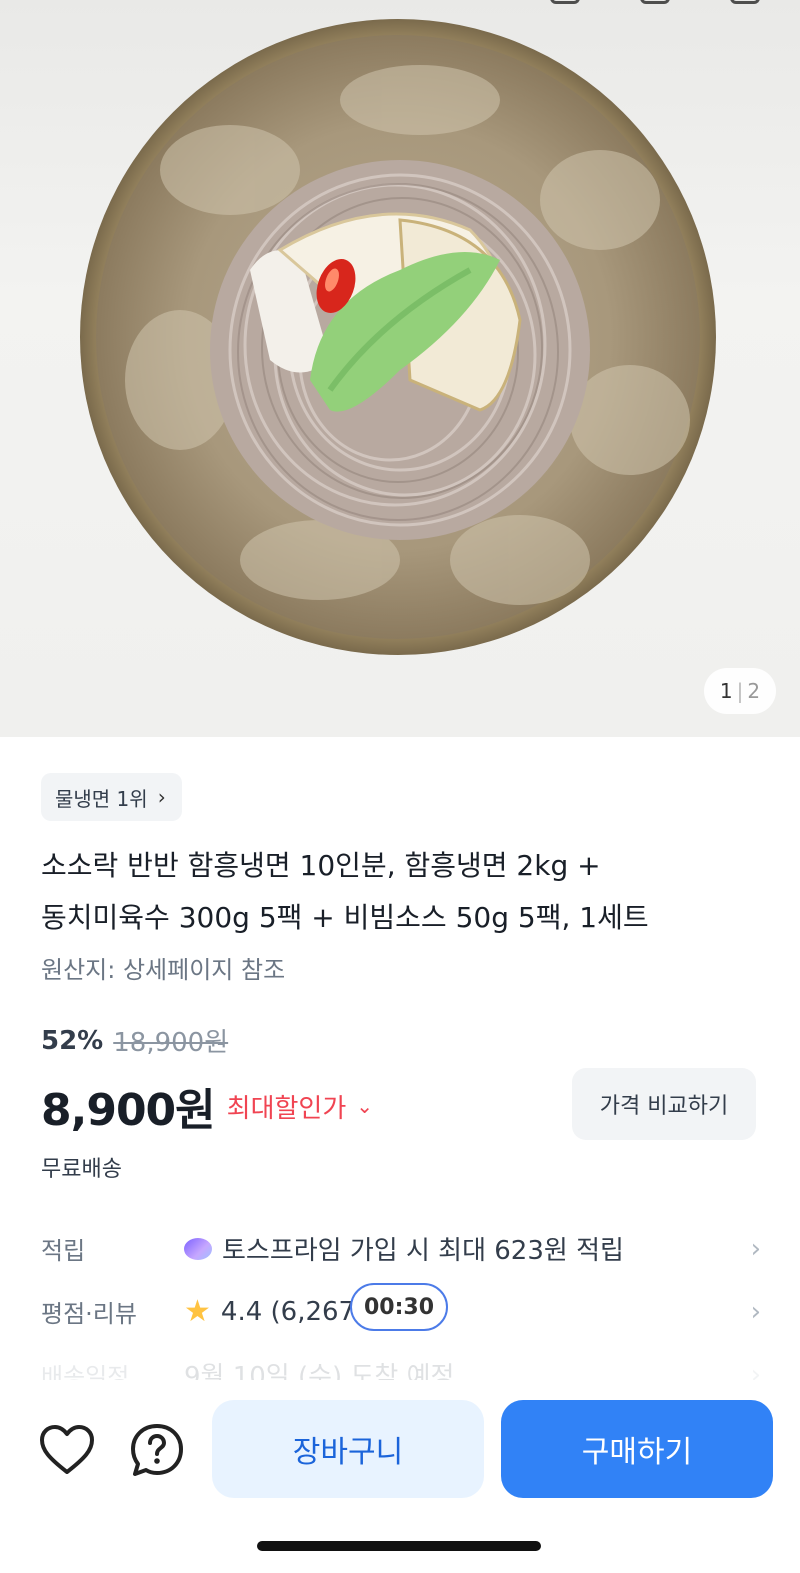  I want to click on buy-now-button: 구매하기, so click(637, 1449).